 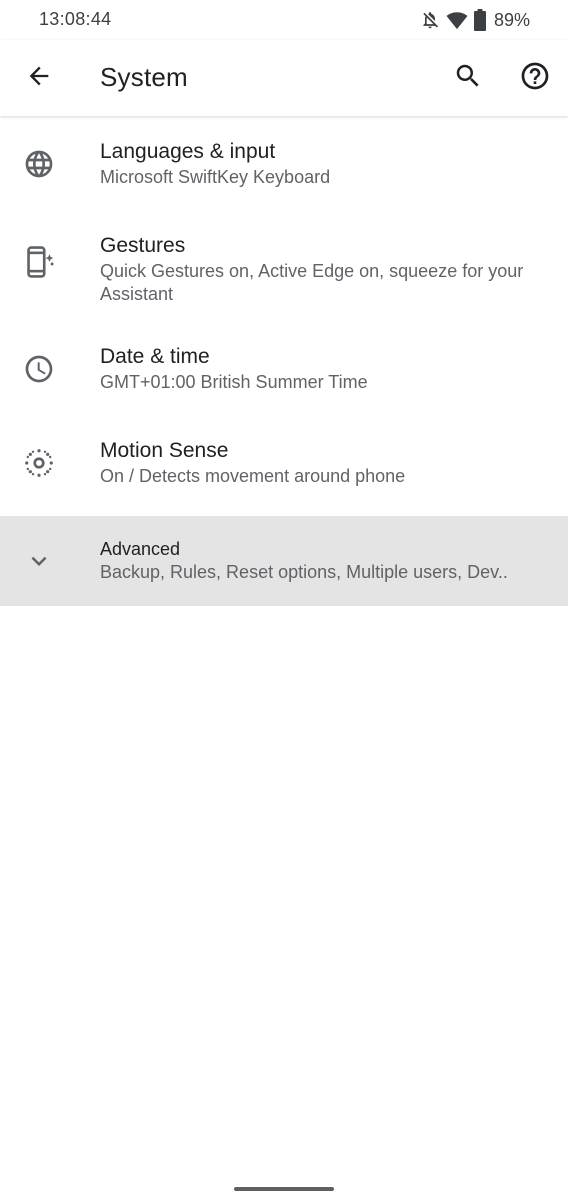 I want to click on back-button, so click(x=39, y=78).